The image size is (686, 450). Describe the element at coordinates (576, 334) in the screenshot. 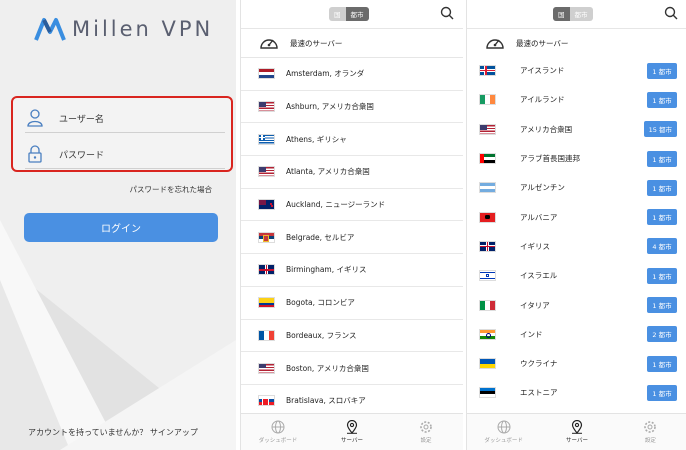

I see `country-row: インド 2 都市` at that location.